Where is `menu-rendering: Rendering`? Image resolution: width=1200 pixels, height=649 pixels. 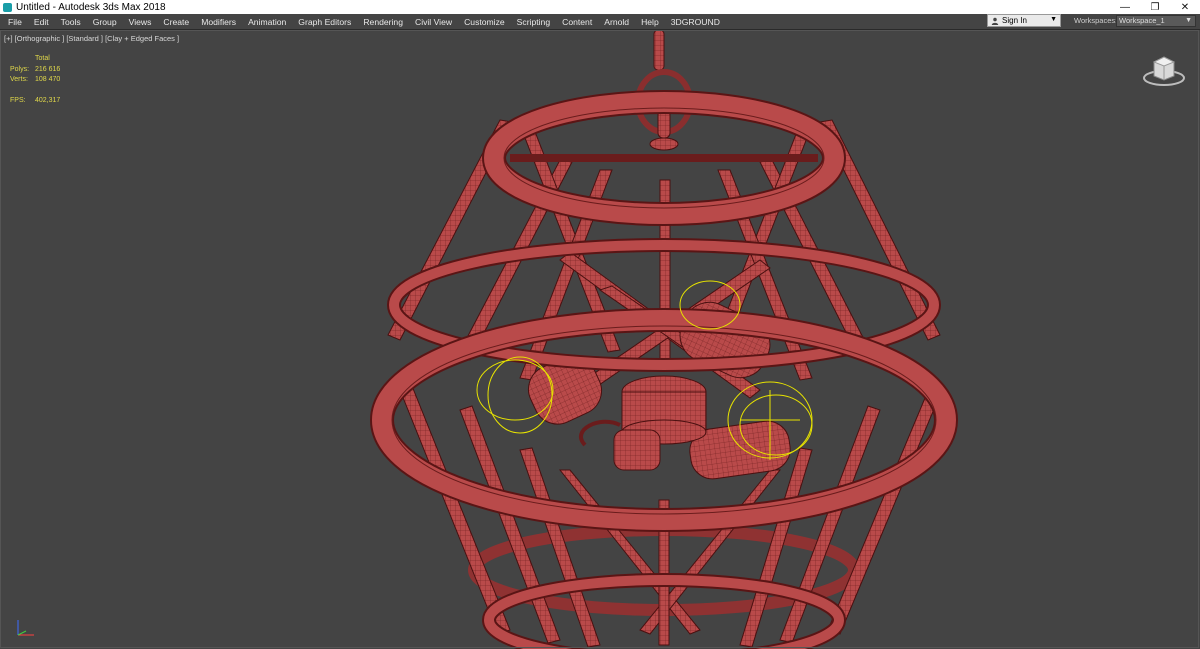 menu-rendering: Rendering is located at coordinates (383, 22).